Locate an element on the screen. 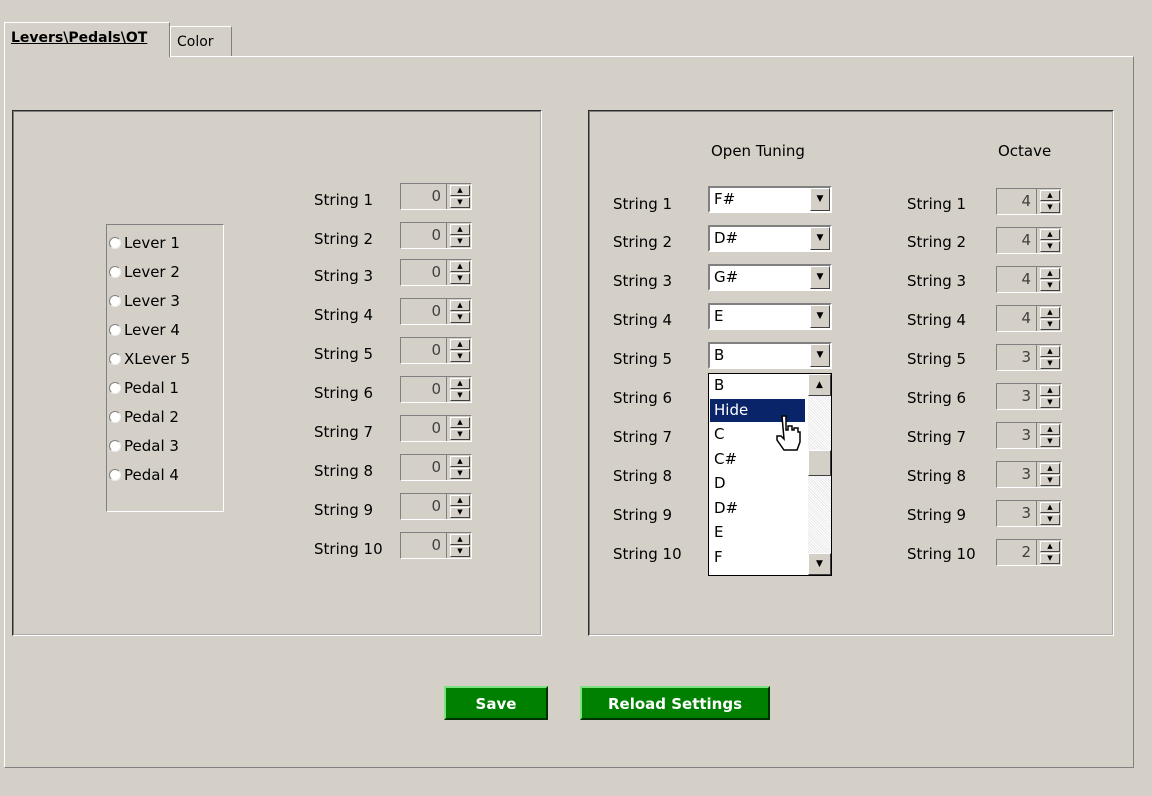 The height and width of the screenshot is (796, 1152). note-dropdown-list: ▲ ▼ B Hide C C# D D# E F is located at coordinates (770, 474).